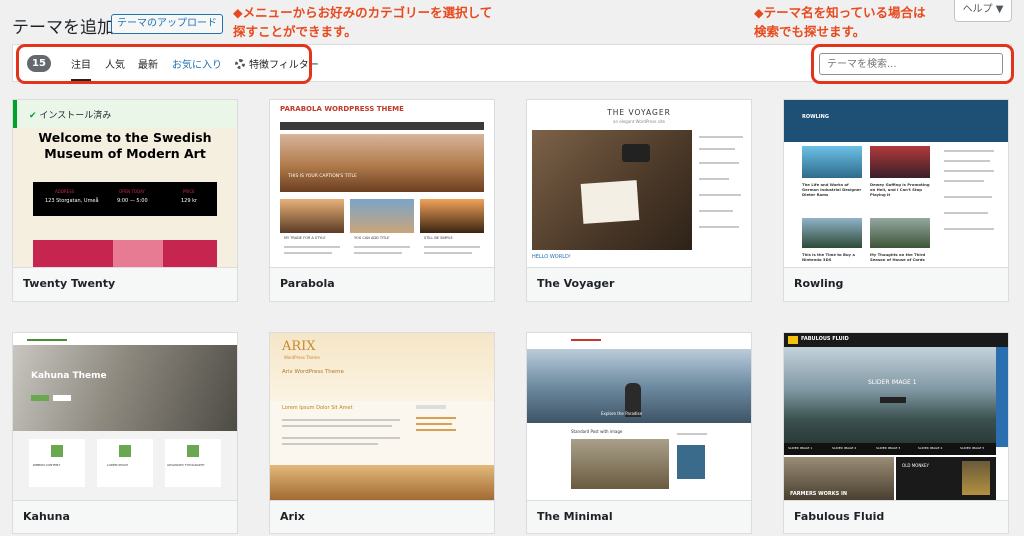 The width and height of the screenshot is (1024, 536). What do you see at coordinates (912, 64) in the screenshot?
I see `highlight-search` at bounding box center [912, 64].